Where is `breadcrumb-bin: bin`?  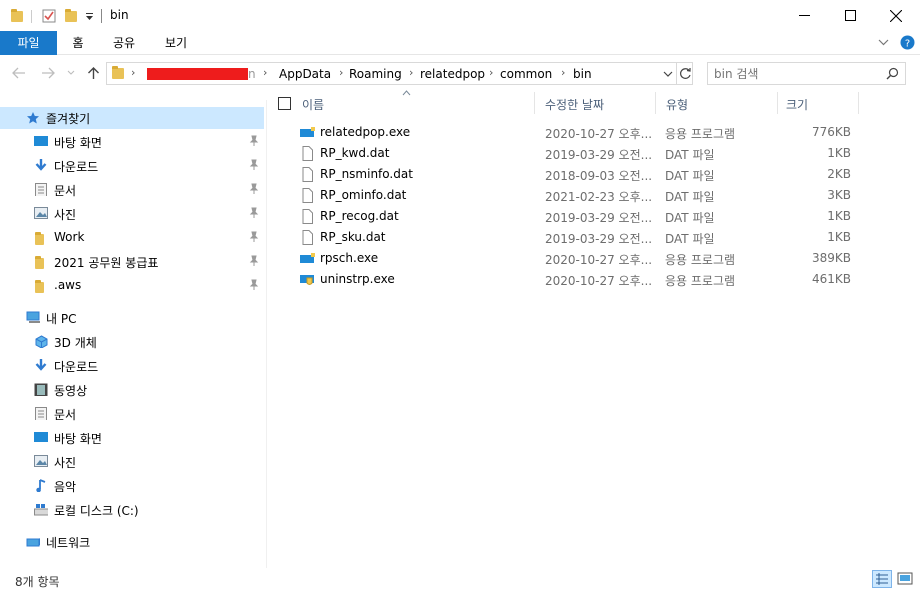
breadcrumb-bin: bin is located at coordinates (582, 74).